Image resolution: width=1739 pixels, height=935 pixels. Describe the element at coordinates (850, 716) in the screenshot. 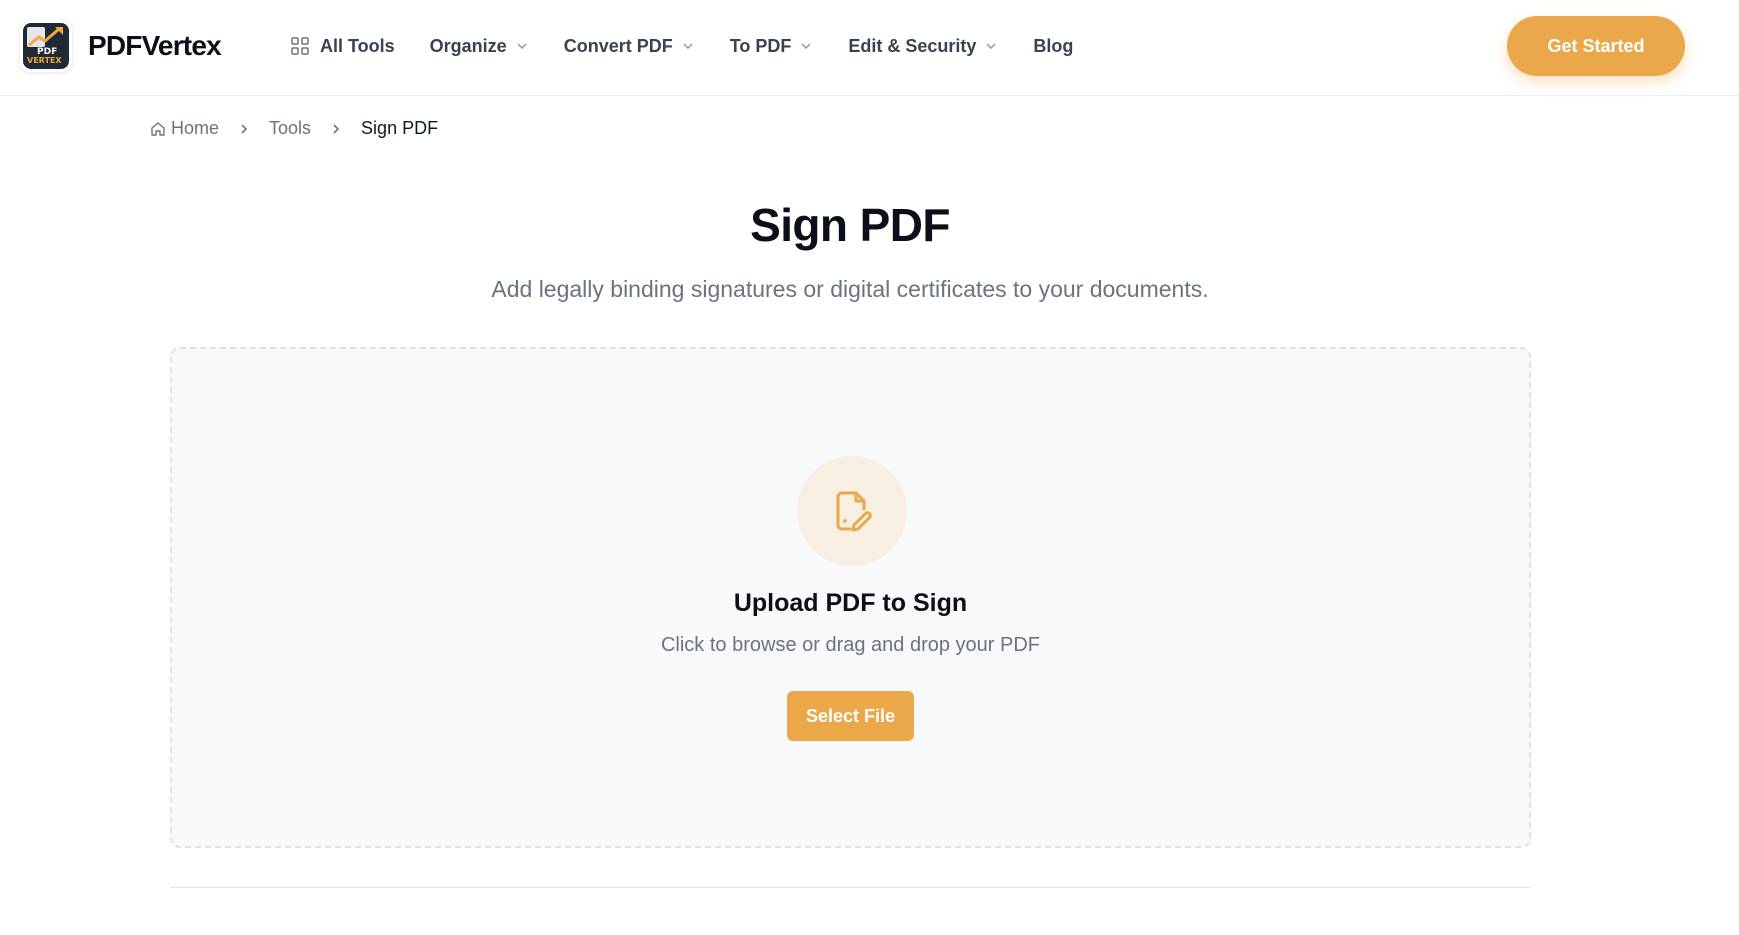

I see `select-file-button: Select File` at that location.